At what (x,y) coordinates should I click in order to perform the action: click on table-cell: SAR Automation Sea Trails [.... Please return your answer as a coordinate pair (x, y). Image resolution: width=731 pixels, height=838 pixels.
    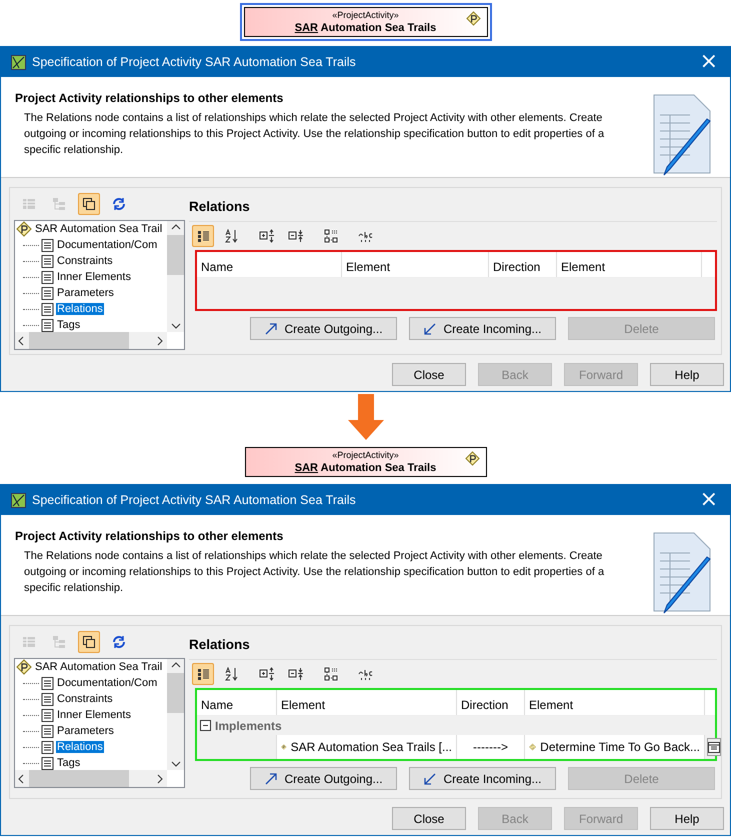
    Looking at the image, I should click on (371, 747).